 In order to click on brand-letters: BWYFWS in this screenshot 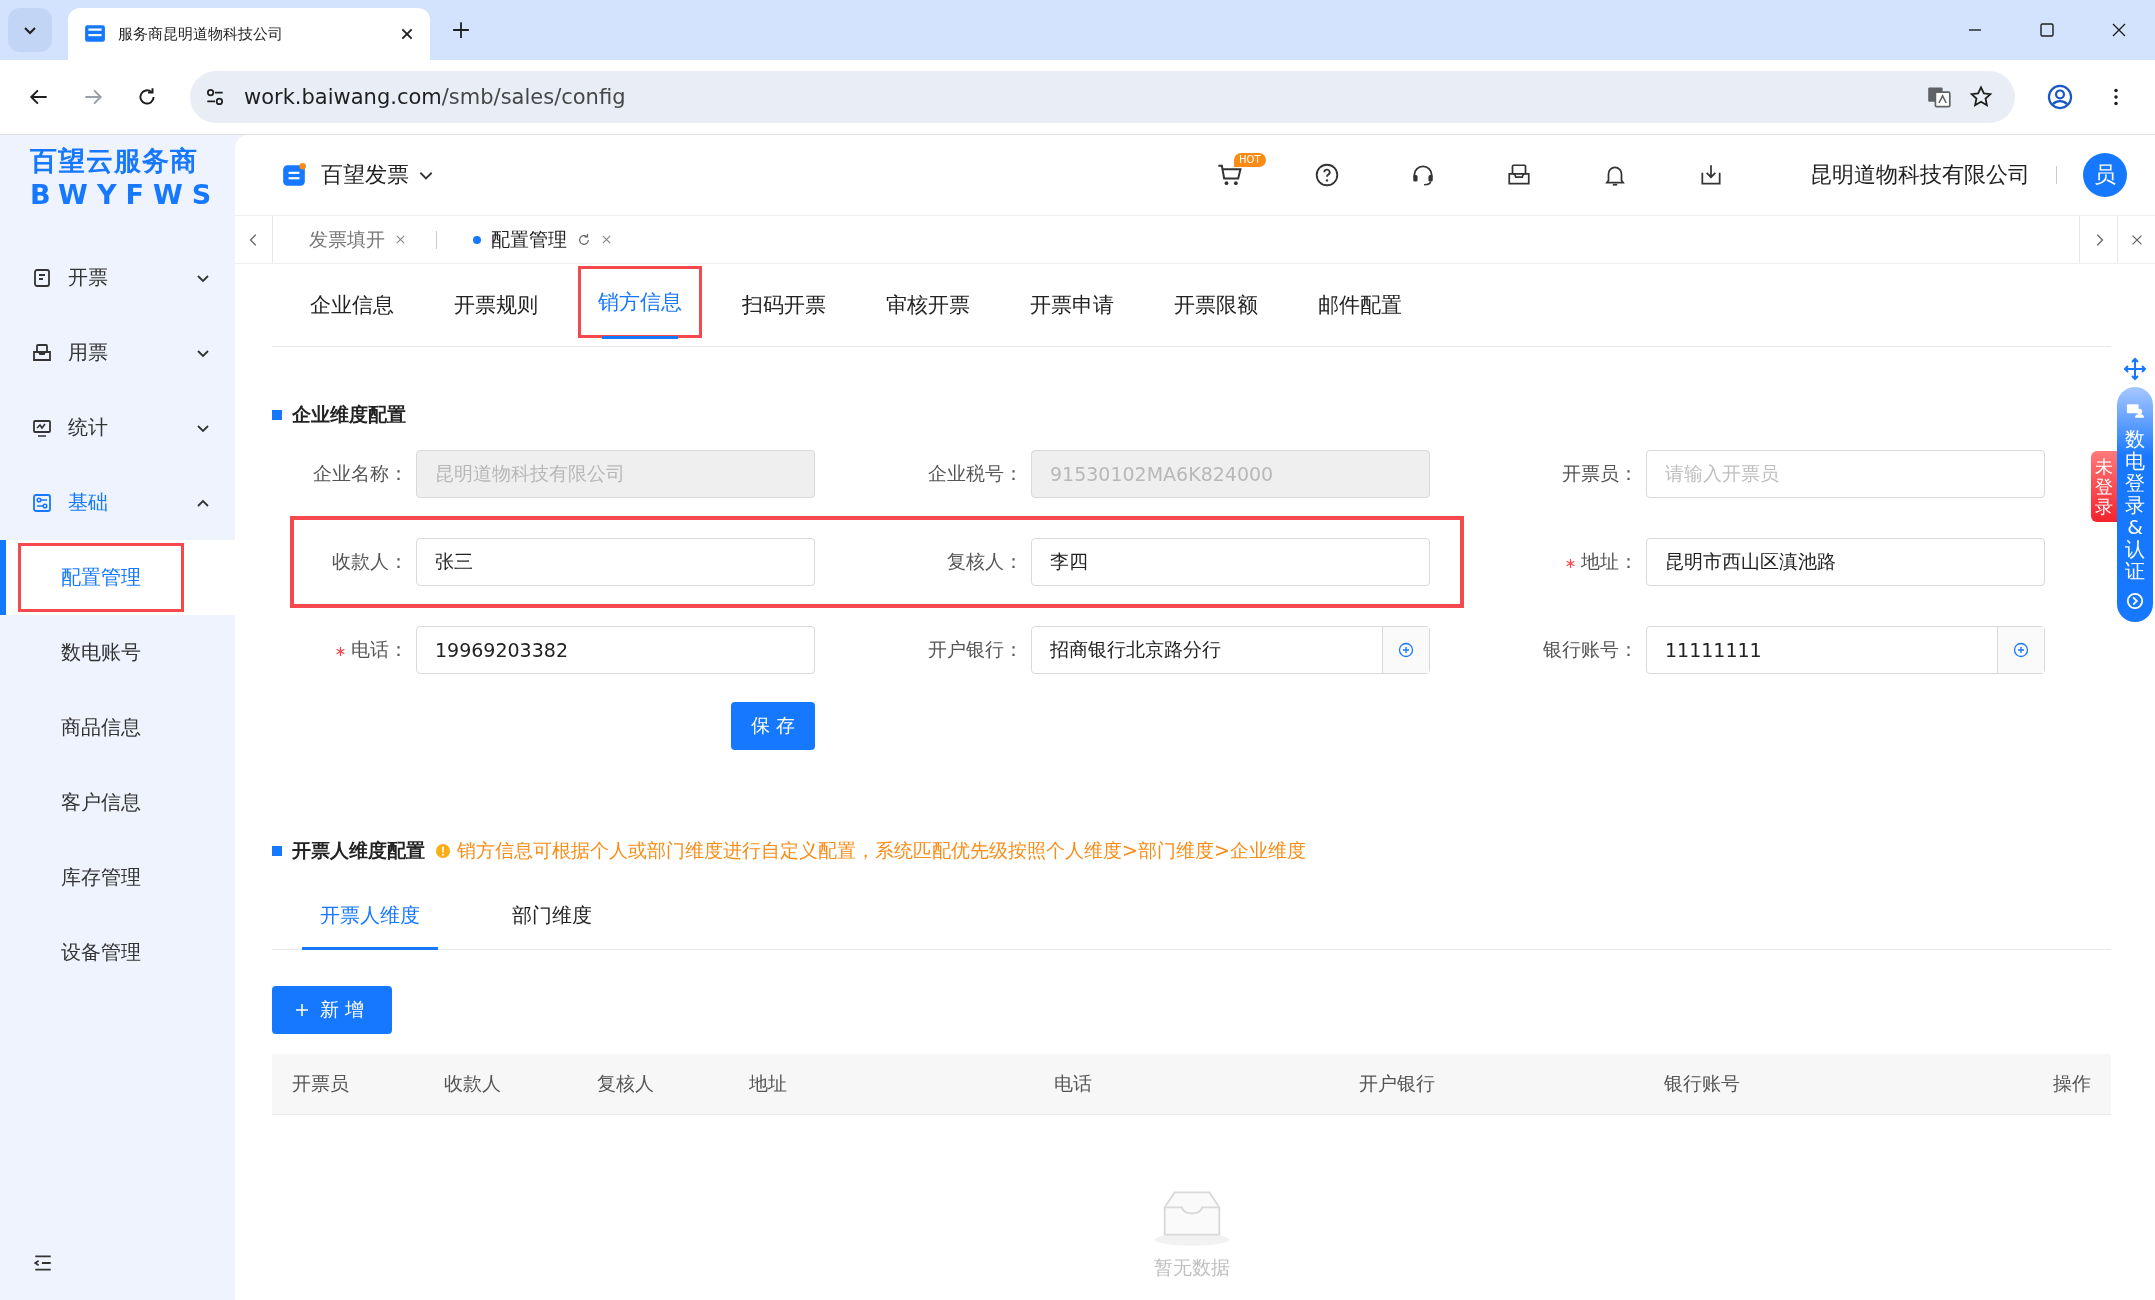, I will do `click(126, 194)`.